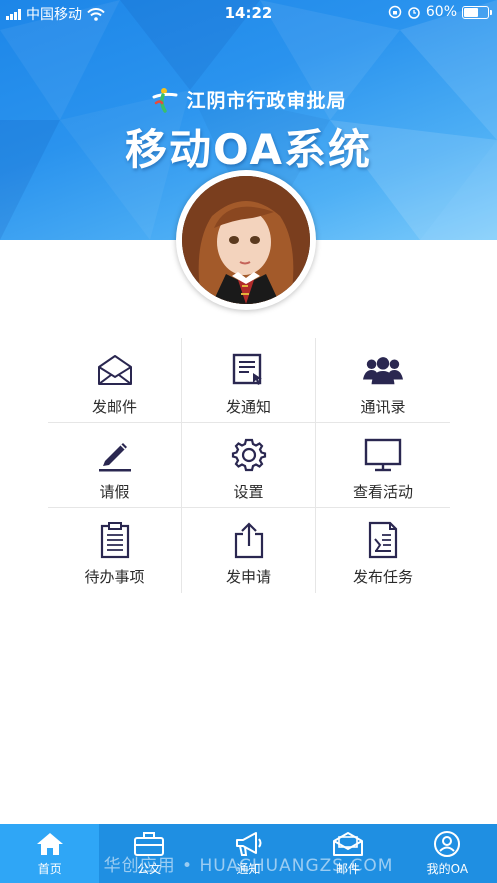 This screenshot has height=883, width=497. What do you see at coordinates (114, 577) in the screenshot?
I see `menu-item-label: 待办事项` at bounding box center [114, 577].